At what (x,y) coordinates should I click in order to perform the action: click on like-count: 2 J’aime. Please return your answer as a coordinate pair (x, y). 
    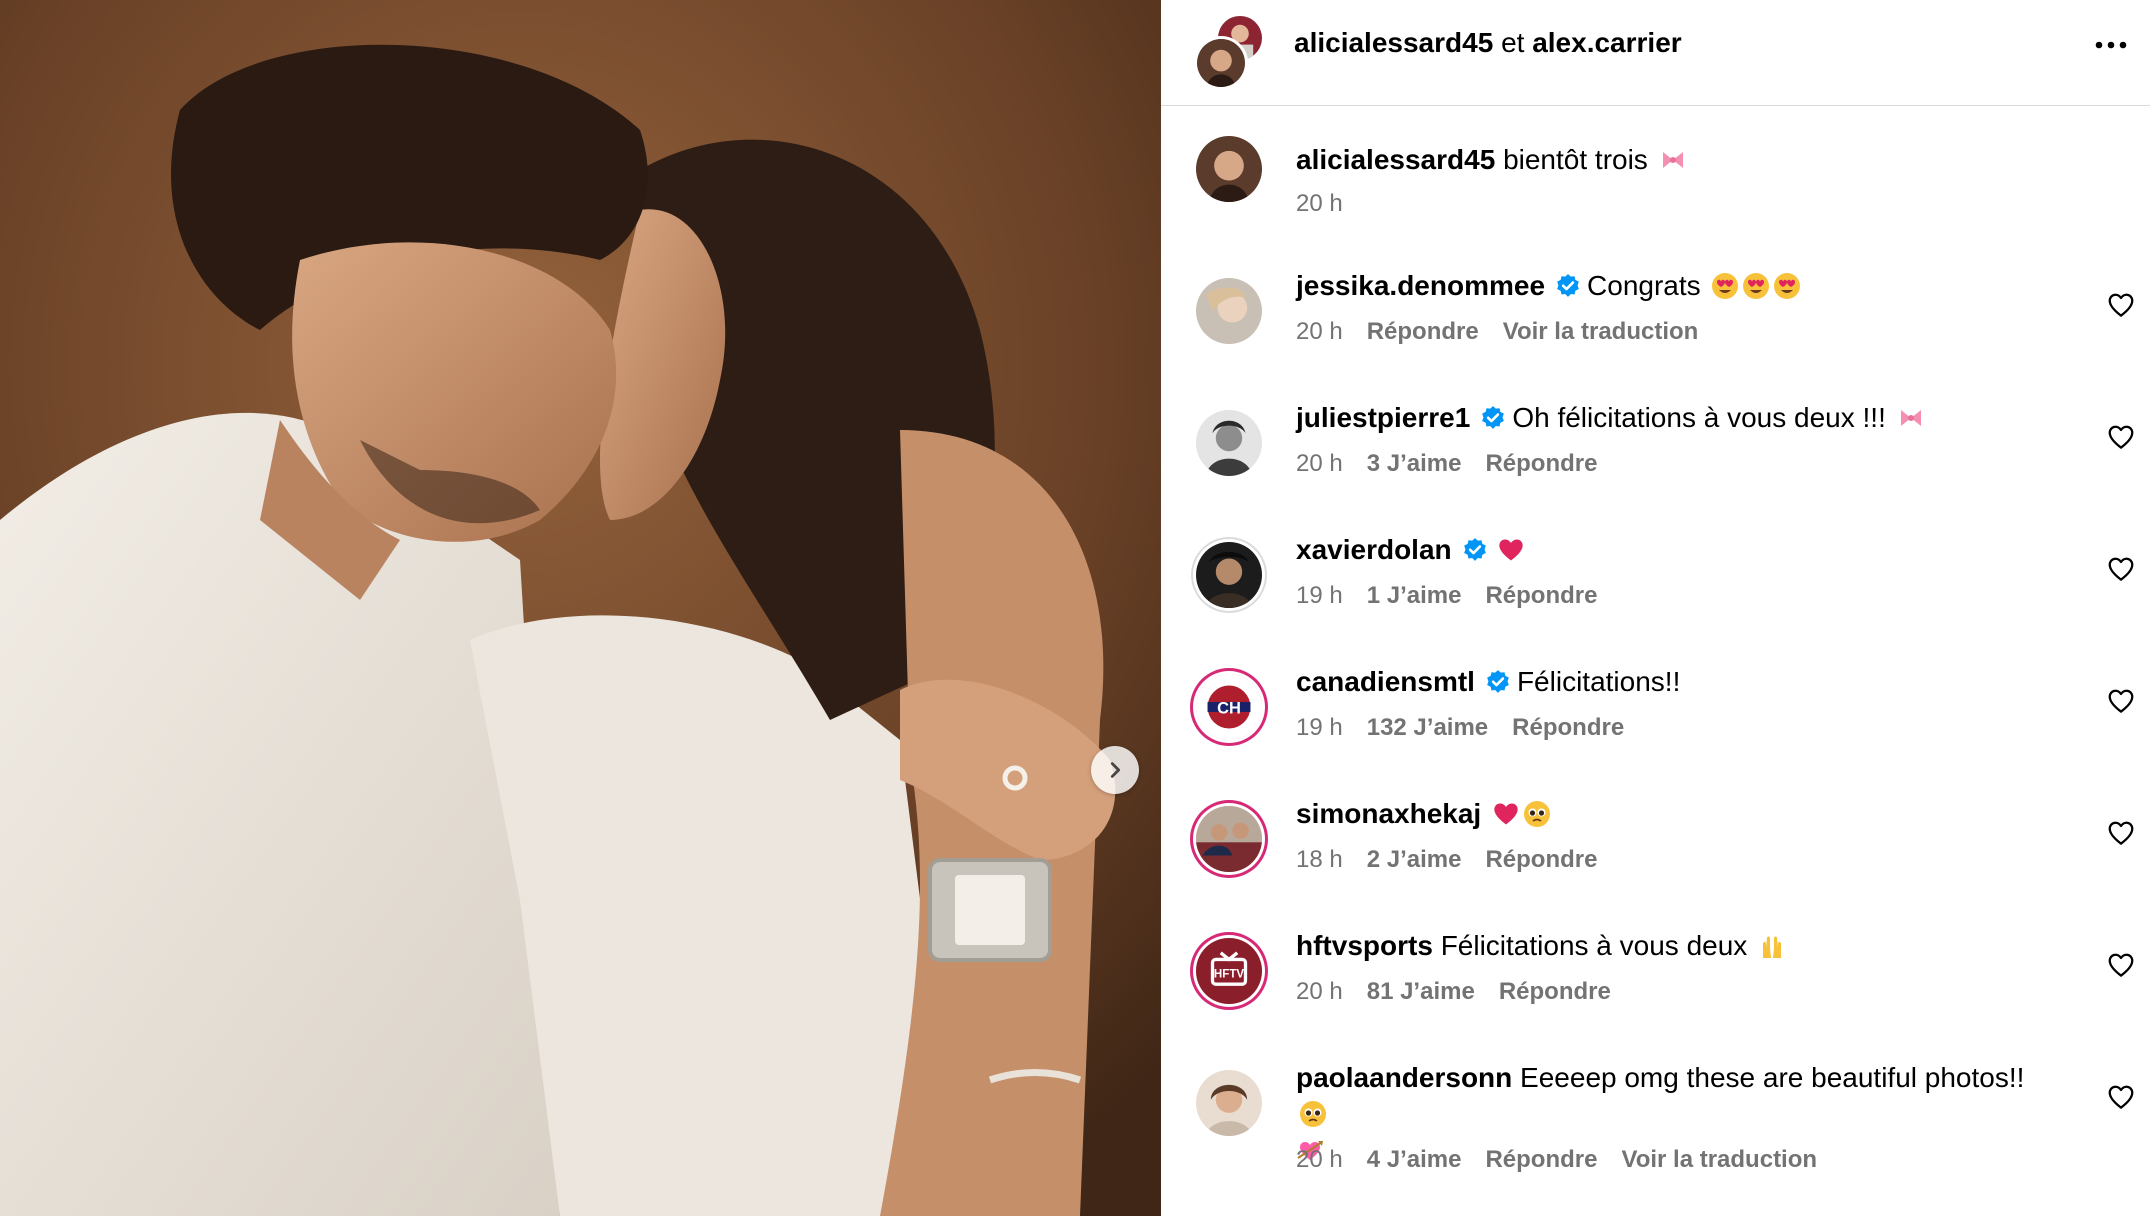
    Looking at the image, I should click on (1414, 859).